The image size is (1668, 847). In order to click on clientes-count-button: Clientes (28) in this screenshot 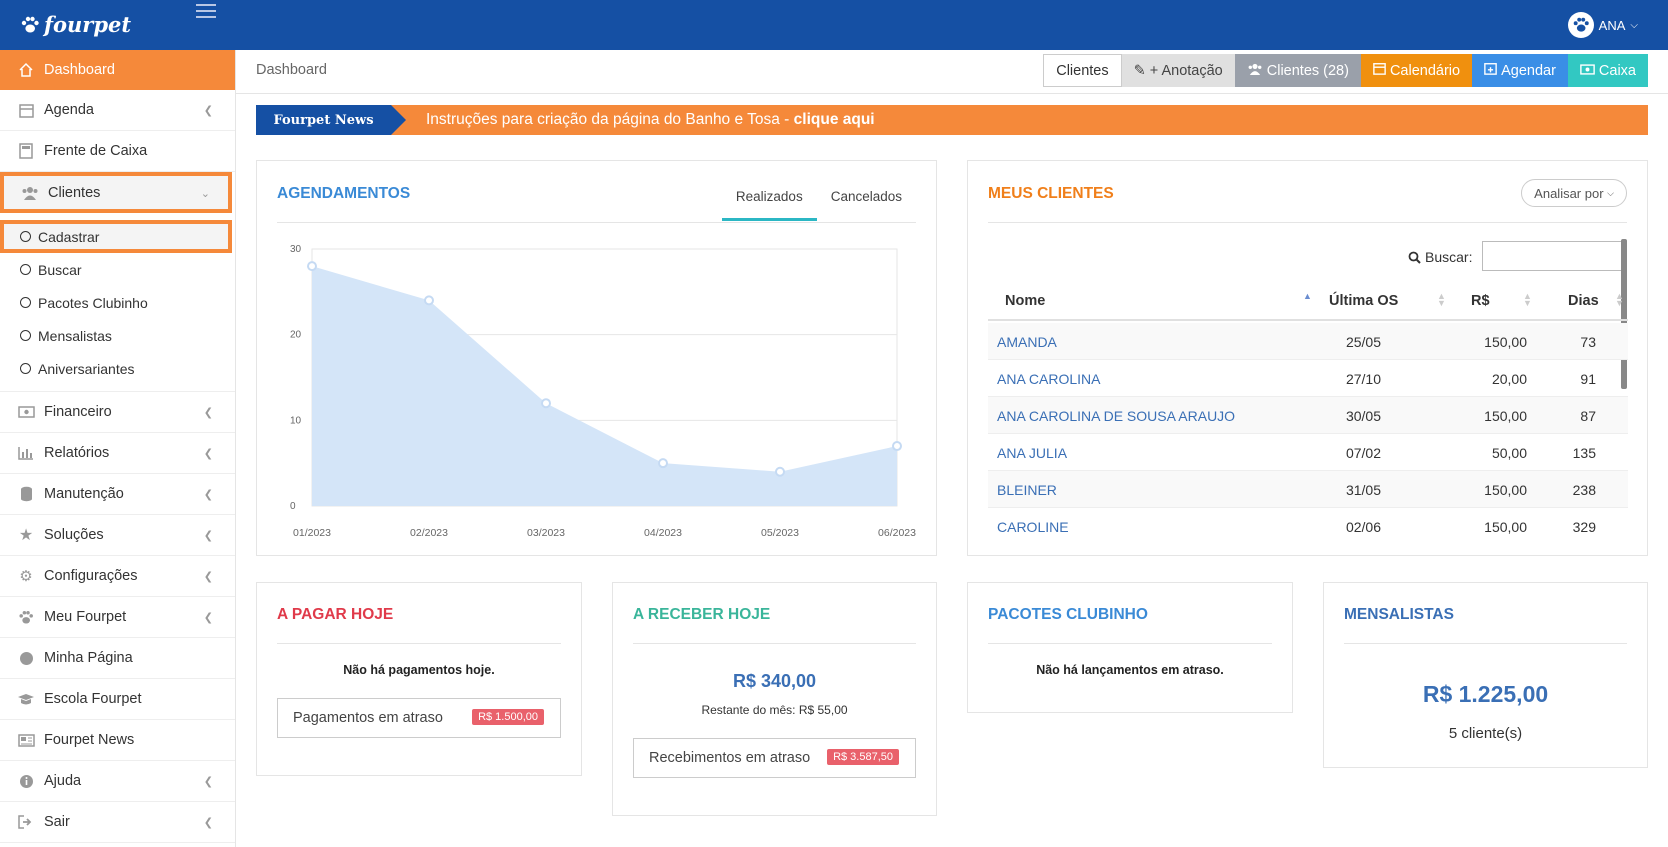, I will do `click(1297, 70)`.